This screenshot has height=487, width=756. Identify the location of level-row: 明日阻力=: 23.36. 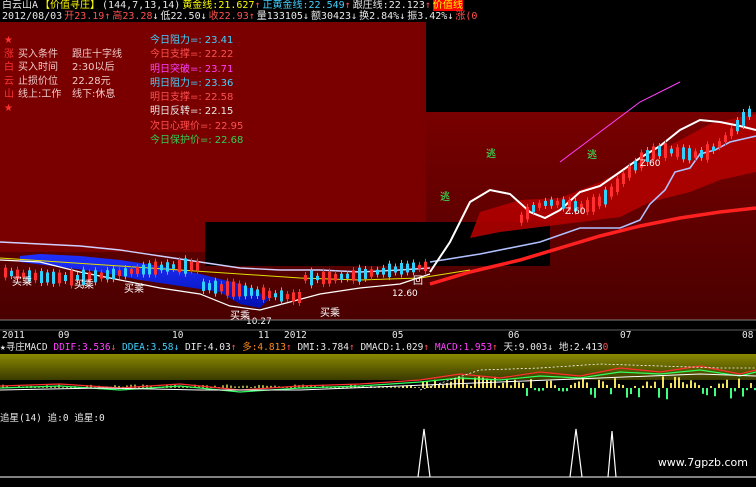
(196, 84).